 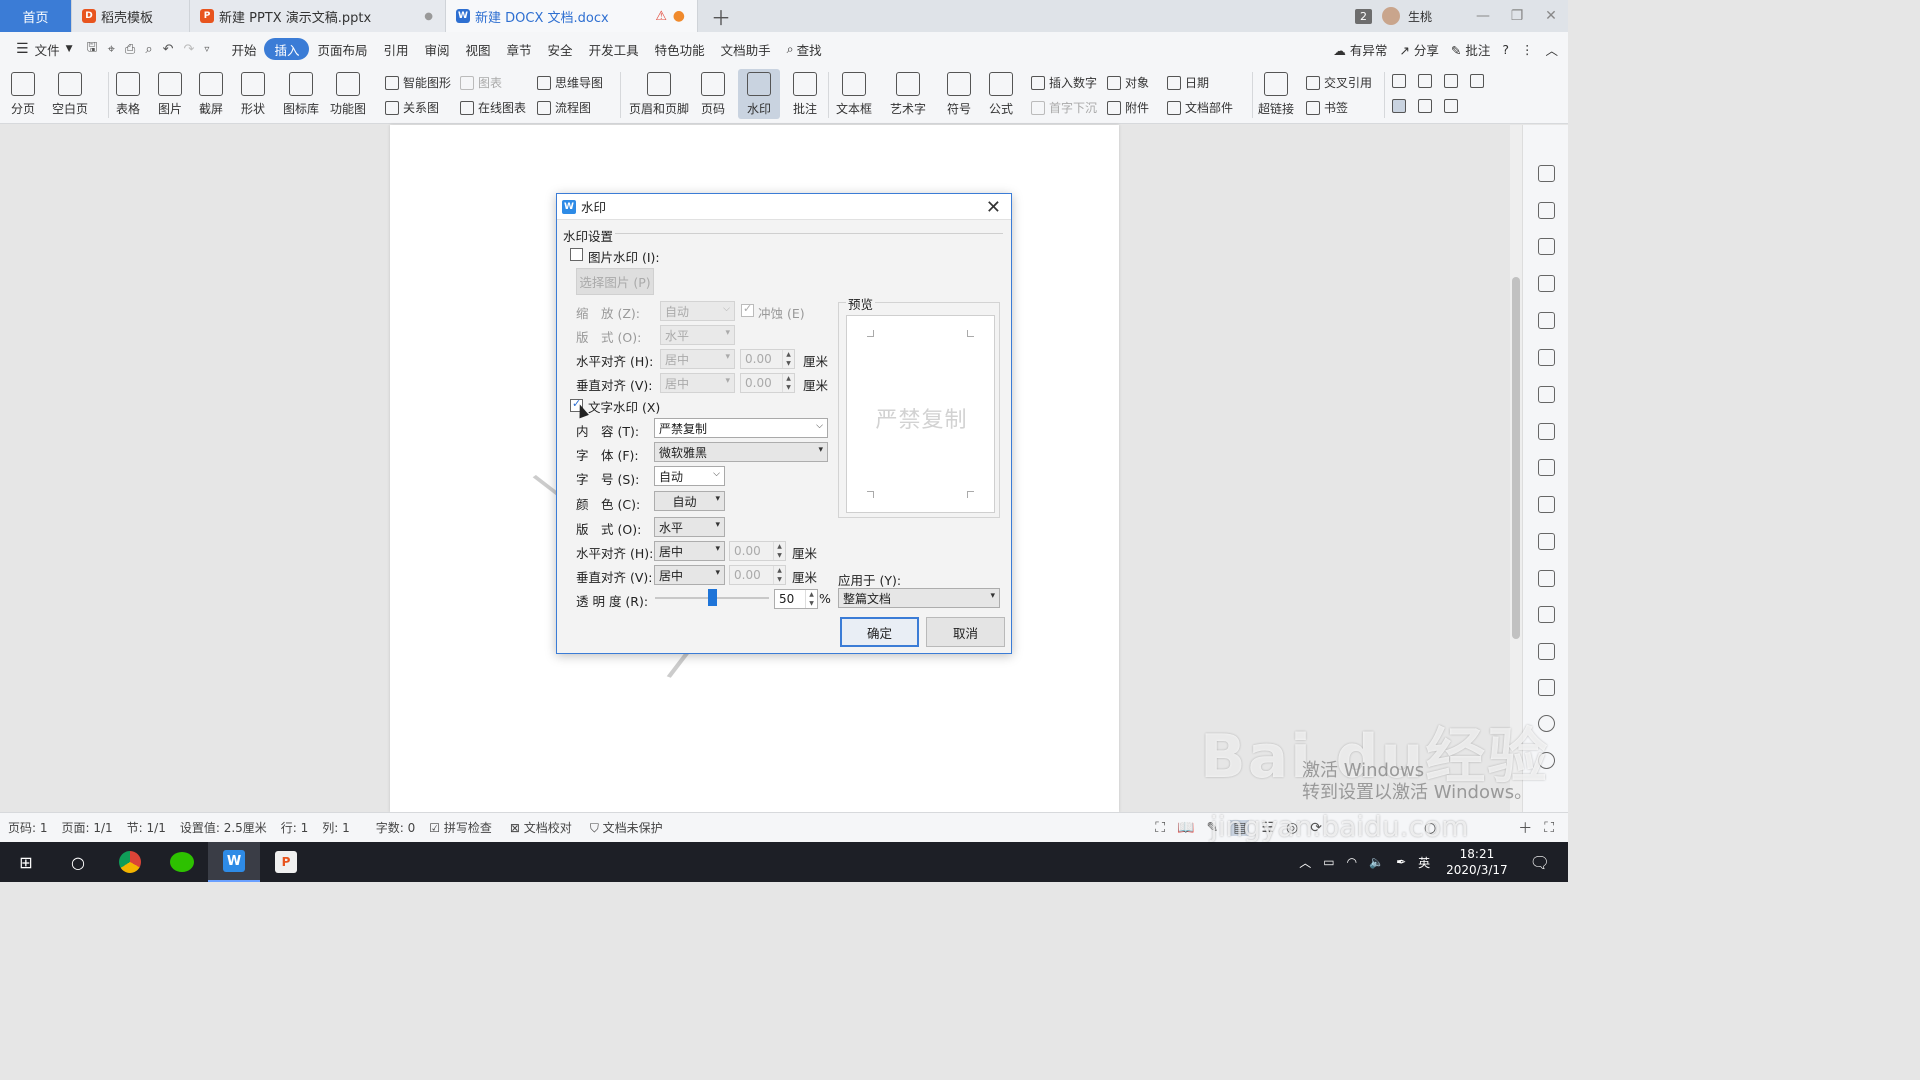 What do you see at coordinates (689, 476) in the screenshot?
I see `size-select: 自动 ⌵` at bounding box center [689, 476].